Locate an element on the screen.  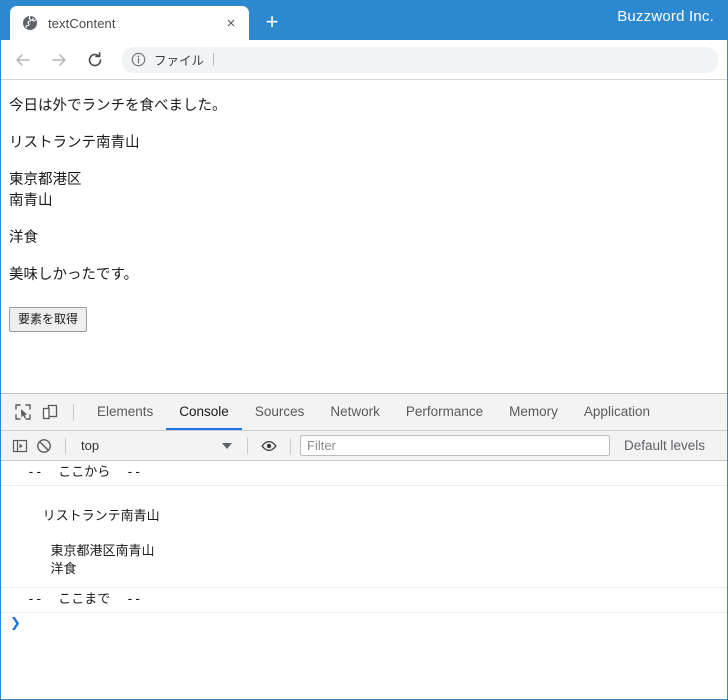
console-message: -- ここから -- is located at coordinates (364, 473).